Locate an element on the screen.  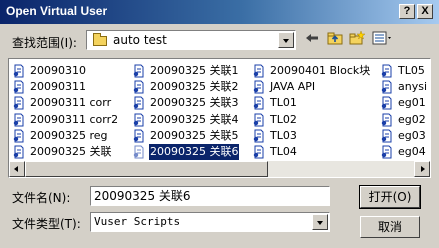
file-name: TL03 is located at coordinates (283, 135).